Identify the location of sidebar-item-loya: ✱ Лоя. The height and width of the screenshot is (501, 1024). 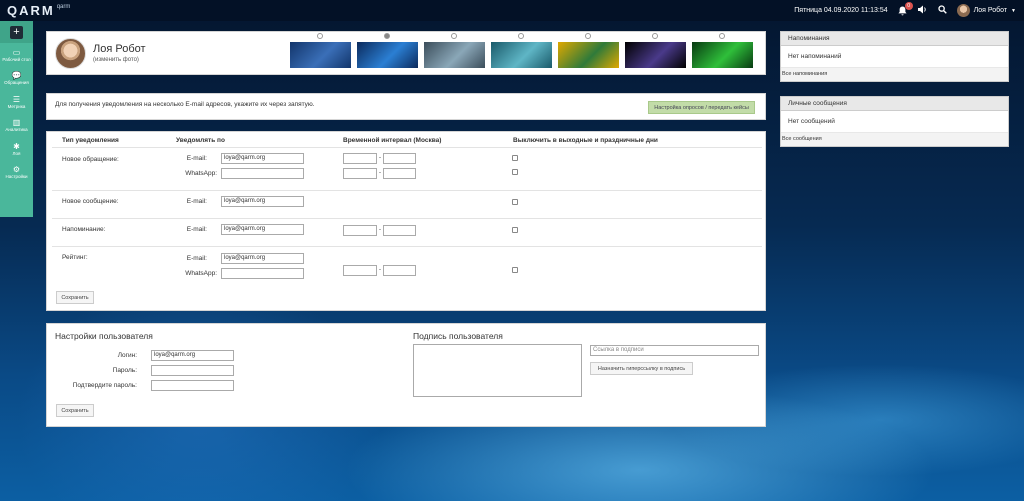
(16, 149).